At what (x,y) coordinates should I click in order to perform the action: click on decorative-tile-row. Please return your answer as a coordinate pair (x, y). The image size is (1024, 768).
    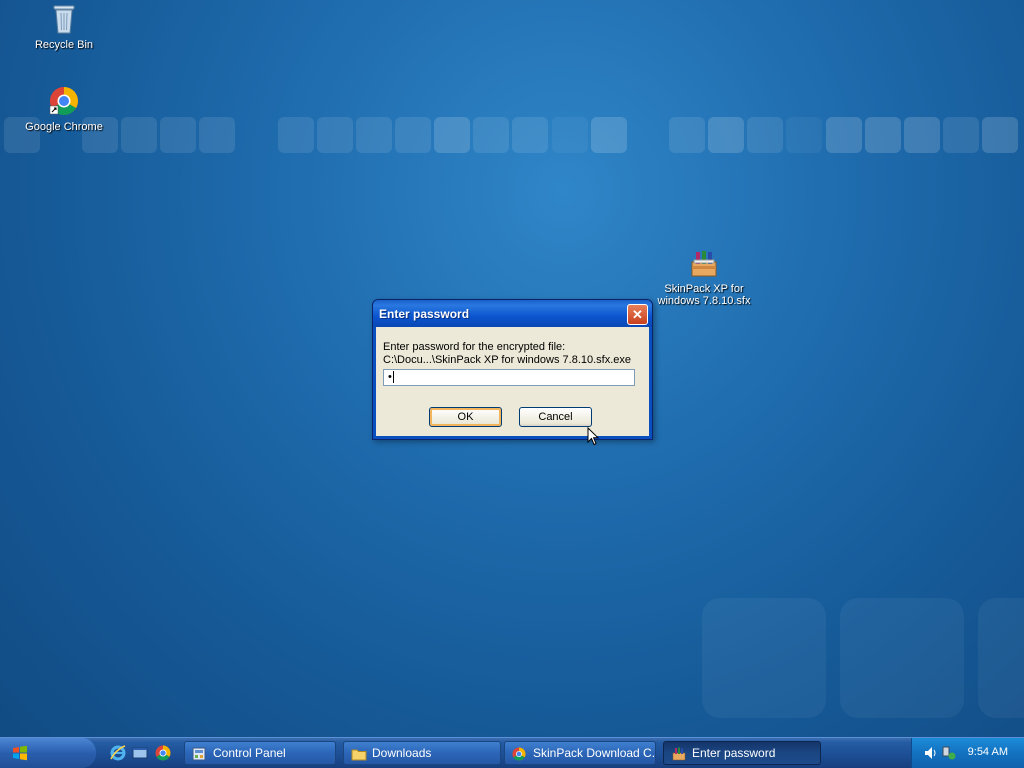
    Looking at the image, I should click on (512, 136).